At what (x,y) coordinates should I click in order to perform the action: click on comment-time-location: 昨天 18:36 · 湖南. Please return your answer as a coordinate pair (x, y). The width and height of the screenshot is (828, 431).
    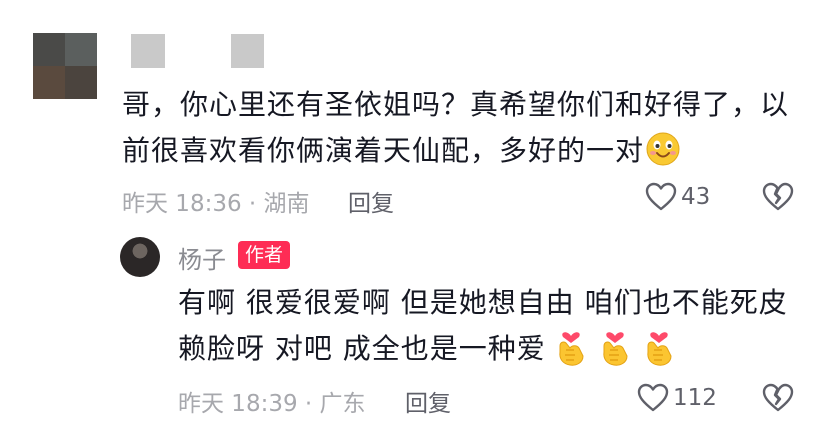
    Looking at the image, I should click on (216, 204).